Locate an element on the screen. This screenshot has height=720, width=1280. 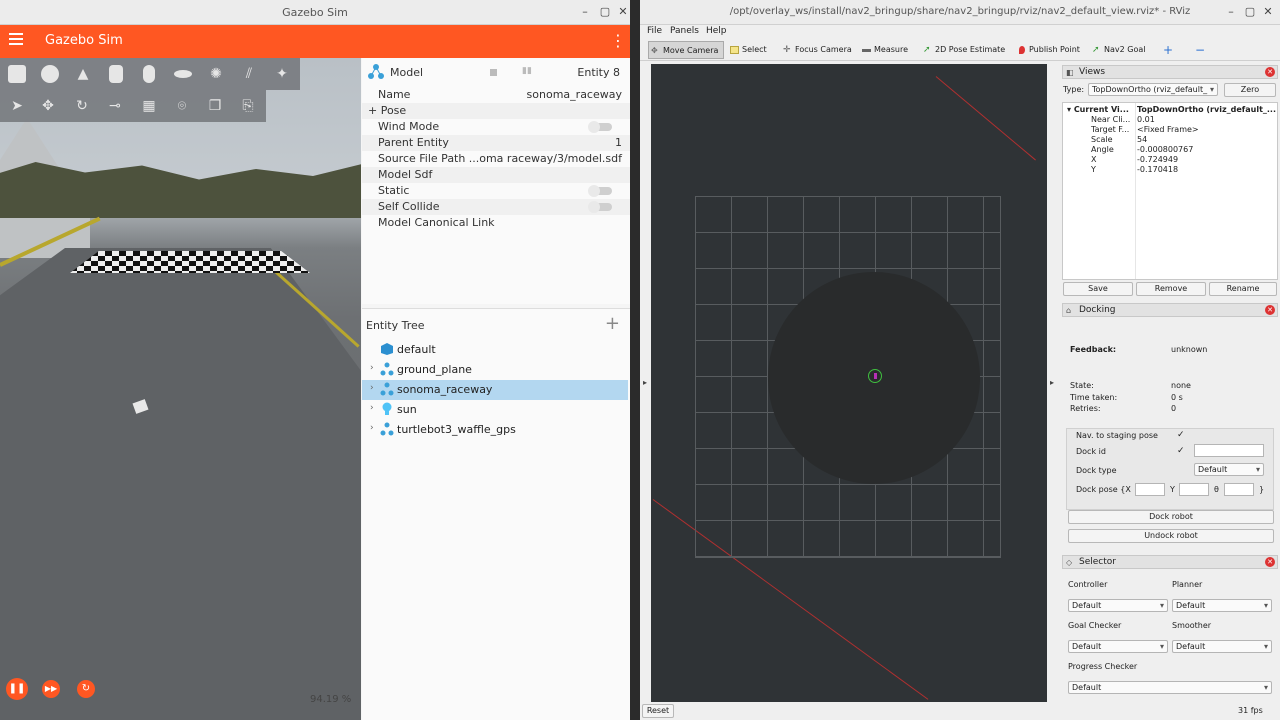
map-pin-icon is located at coordinates (1022, 50).